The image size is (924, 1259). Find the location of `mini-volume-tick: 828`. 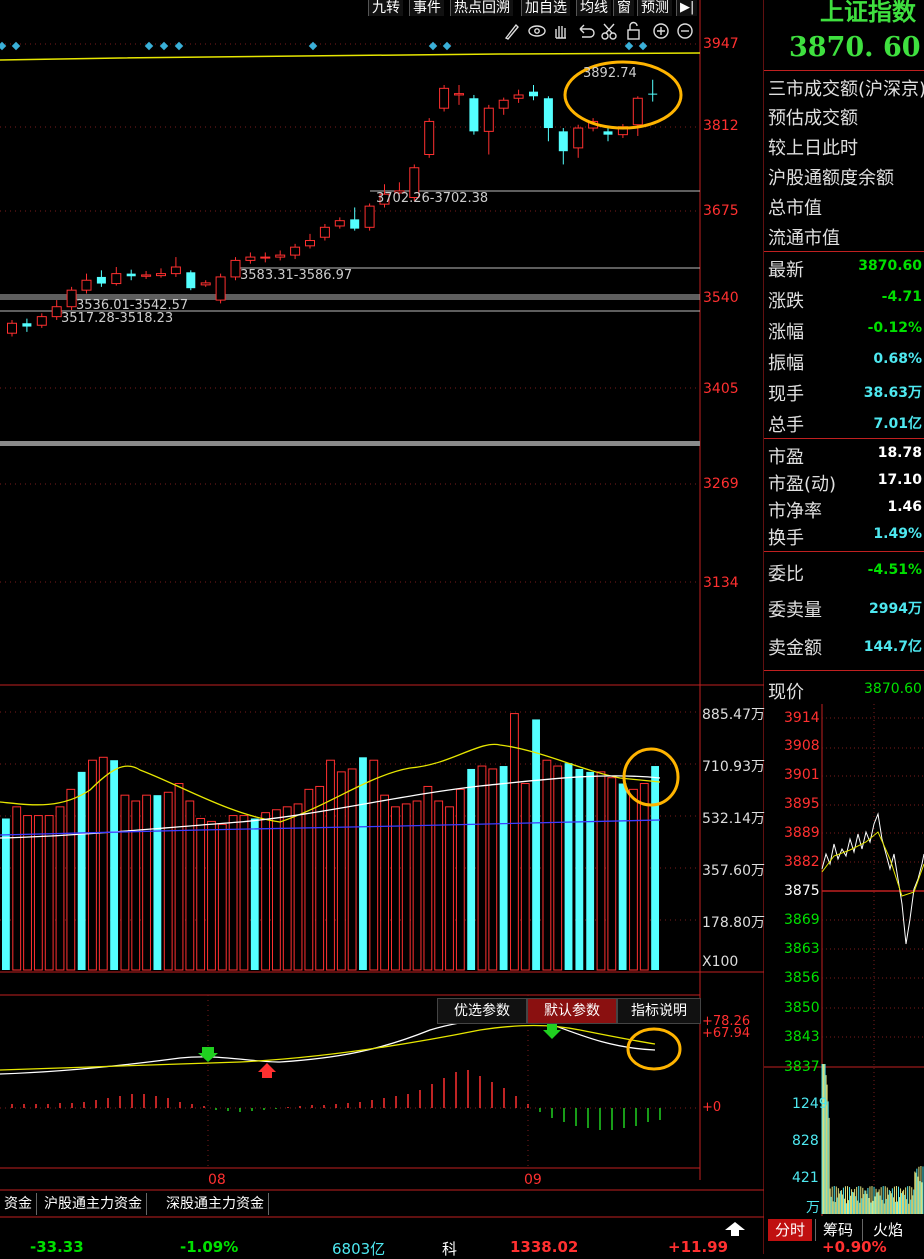

mini-volume-tick: 828 is located at coordinates (805, 1141).